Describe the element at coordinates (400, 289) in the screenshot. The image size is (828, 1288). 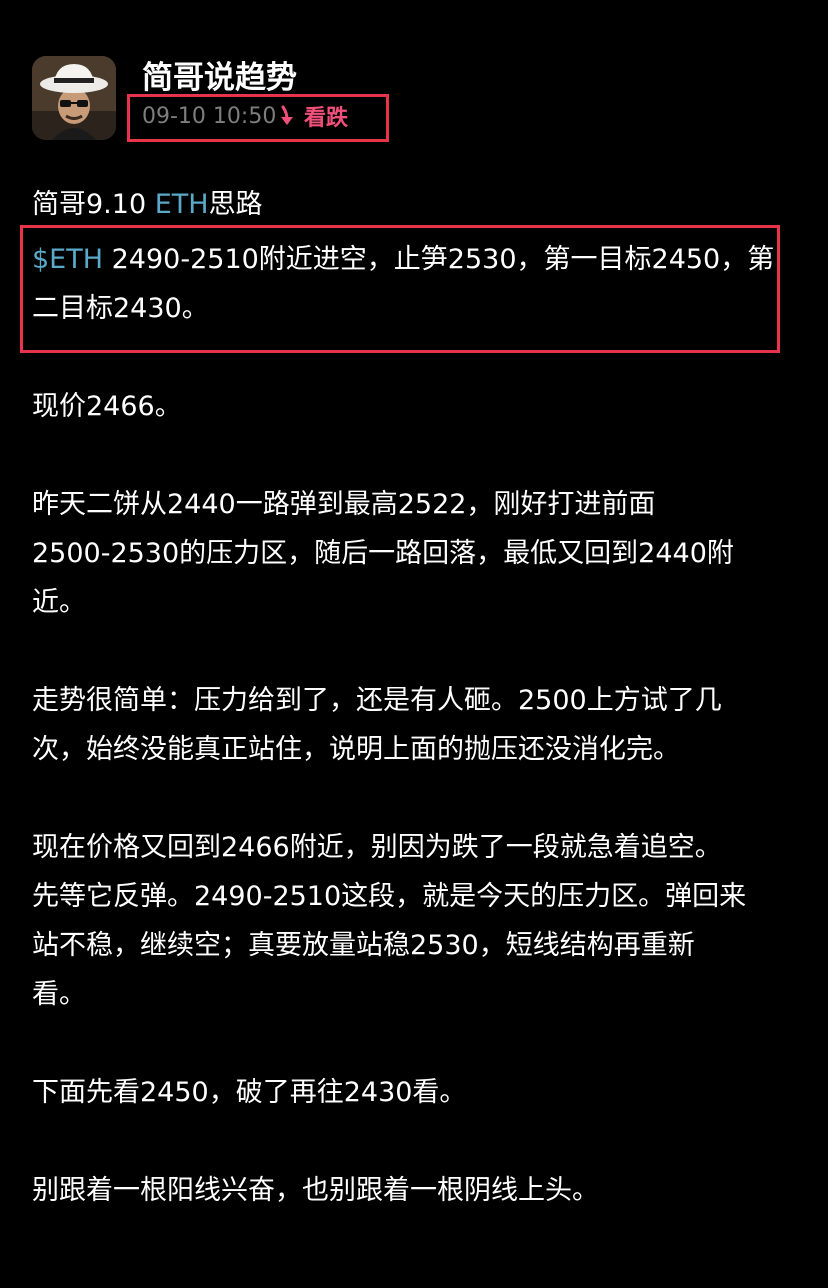
I see `highlight-box-signal` at that location.